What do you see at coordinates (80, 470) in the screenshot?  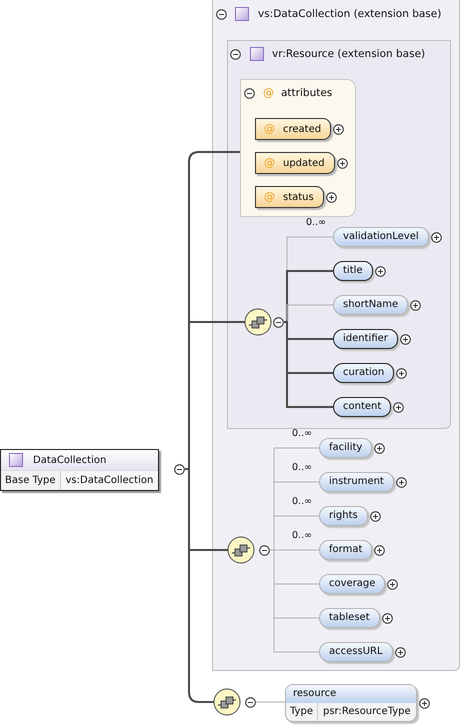 I see `root-type-node: DataCollection Base Type vs:DataCollection` at bounding box center [80, 470].